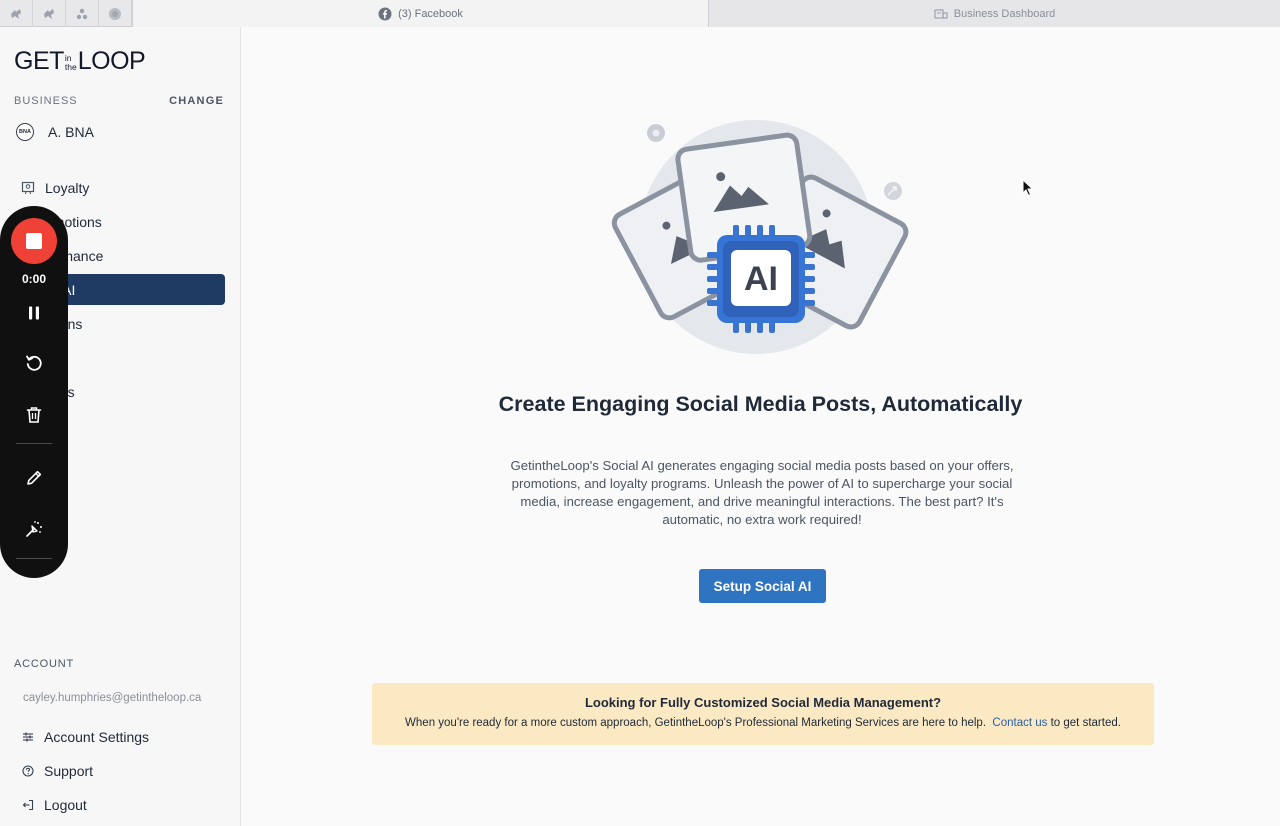 This screenshot has height=826, width=1280. I want to click on account-item-label: Logout, so click(65, 805).